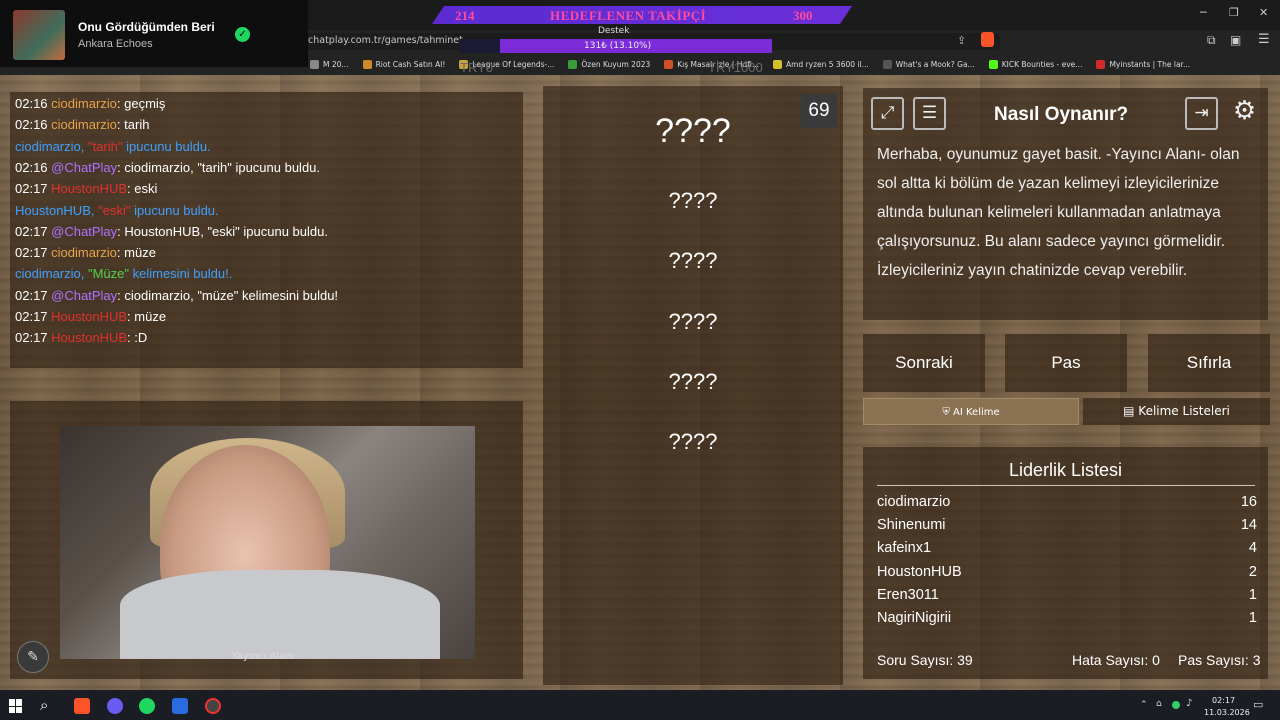 The height and width of the screenshot is (720, 1280). I want to click on chat-text: : tarih, so click(133, 125).